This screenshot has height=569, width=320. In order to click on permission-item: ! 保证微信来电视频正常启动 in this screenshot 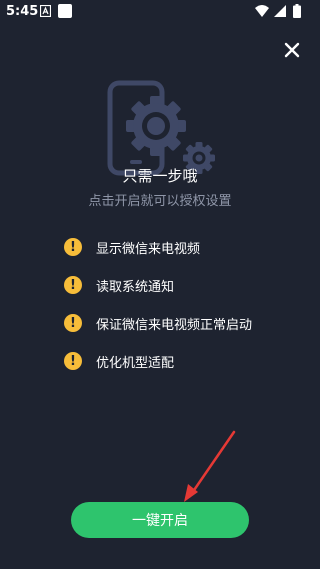, I will do `click(158, 323)`.